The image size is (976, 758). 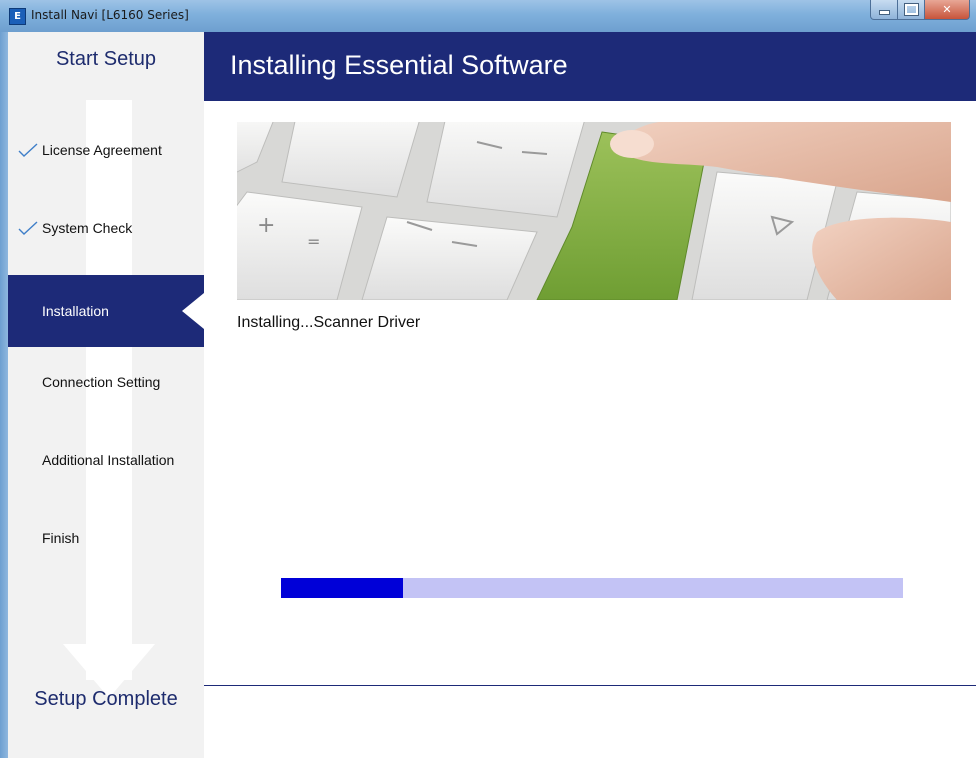 I want to click on step-system-check: System Check, so click(x=106, y=228).